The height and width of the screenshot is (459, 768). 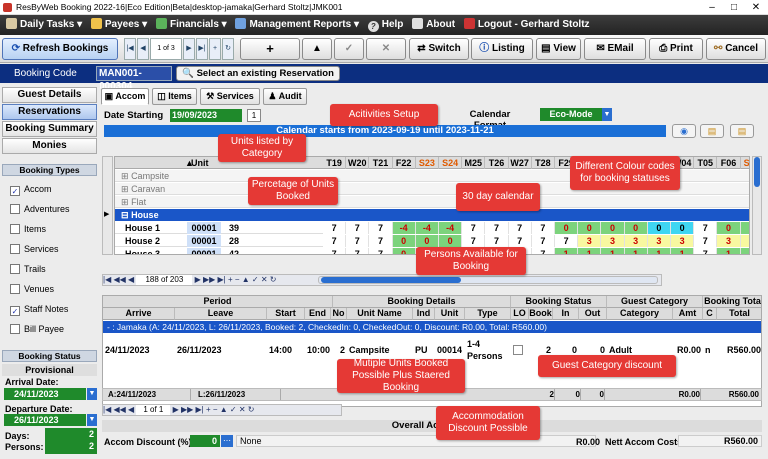 I want to click on discard-button: ✕, so click(x=386, y=49).